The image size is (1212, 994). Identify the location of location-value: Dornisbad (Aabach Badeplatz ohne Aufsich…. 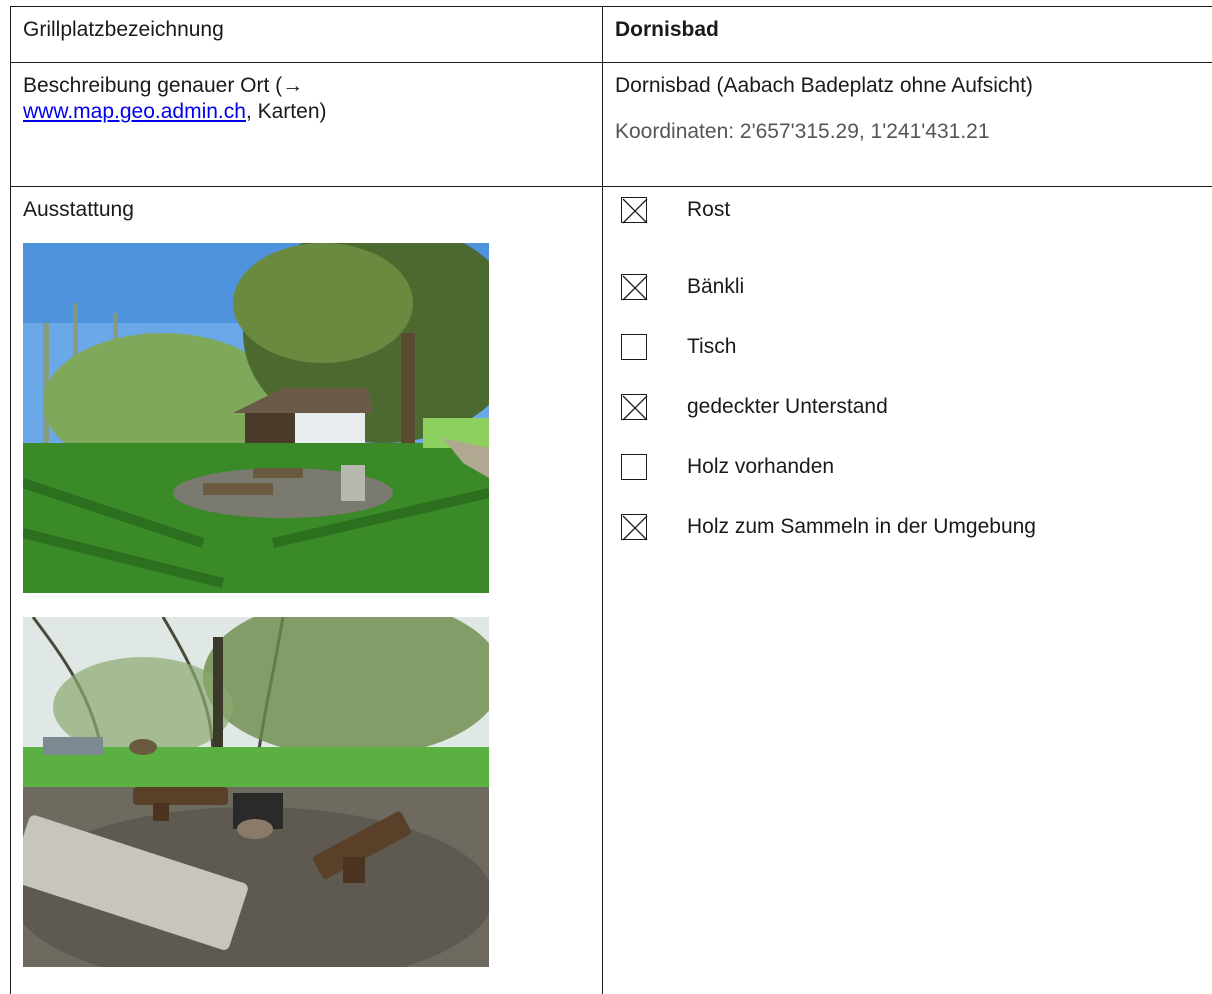
(824, 85).